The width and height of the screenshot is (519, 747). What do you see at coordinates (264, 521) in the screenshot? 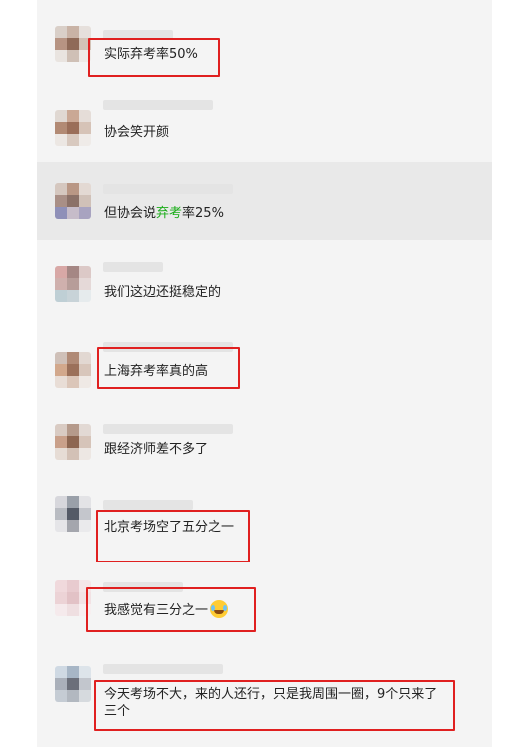
I see `list-item: 北京考场空了五分之一` at bounding box center [264, 521].